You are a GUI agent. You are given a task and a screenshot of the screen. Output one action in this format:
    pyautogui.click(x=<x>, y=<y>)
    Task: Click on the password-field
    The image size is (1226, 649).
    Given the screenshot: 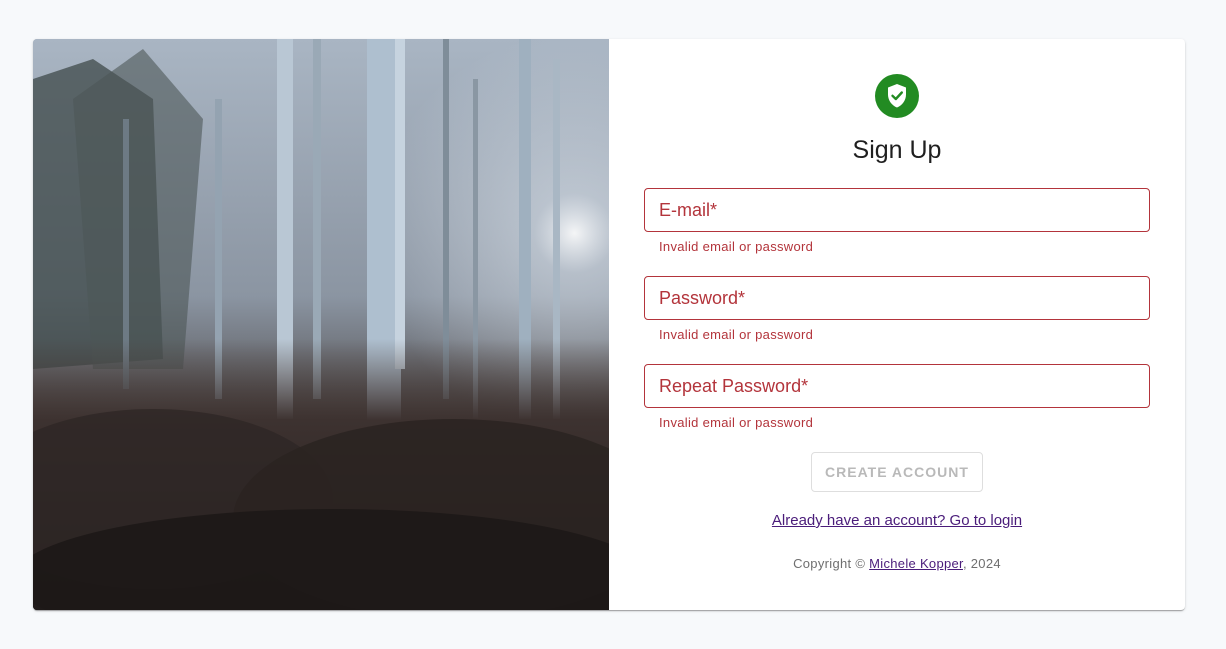 What is the action you would take?
    pyautogui.click(x=897, y=298)
    